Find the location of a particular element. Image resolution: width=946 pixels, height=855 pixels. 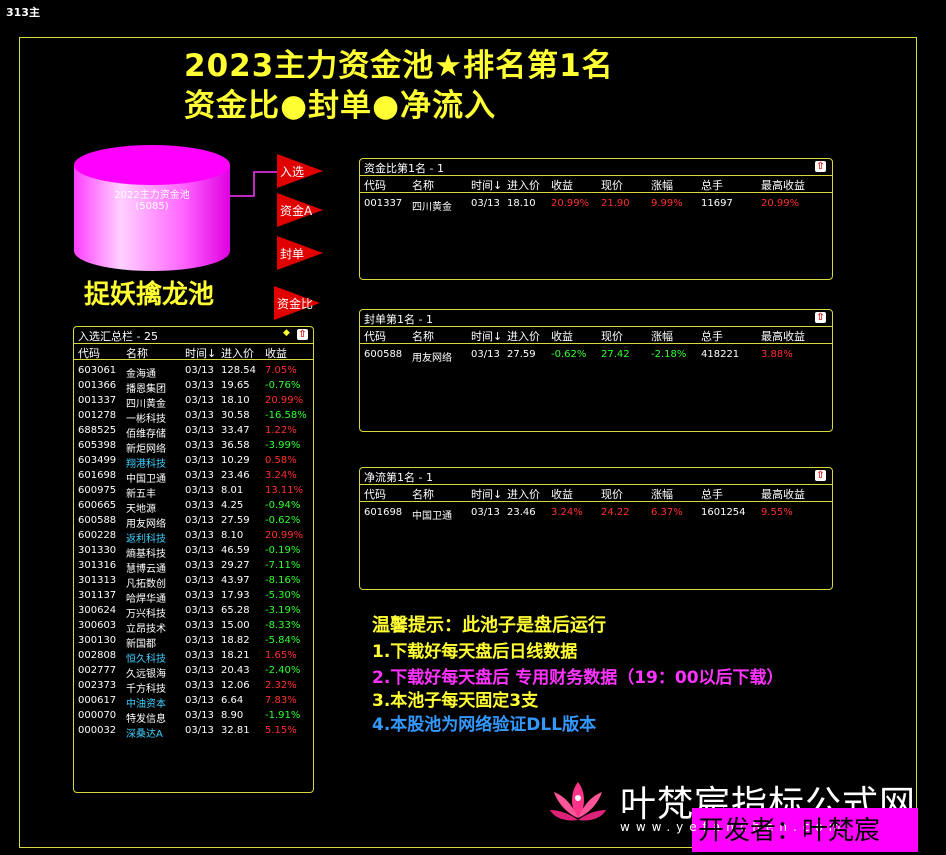

window-title: 313主 is located at coordinates (23, 12).